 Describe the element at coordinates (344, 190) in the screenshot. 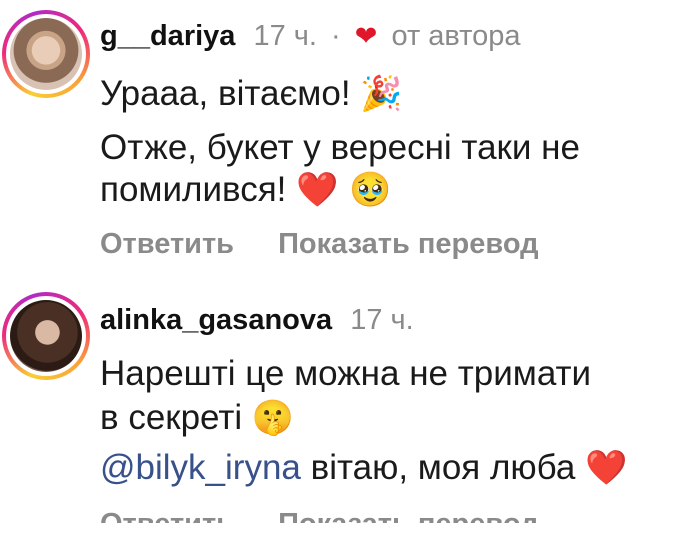

I see `heart-and-pleading-face-icon: ❤️ 🥹` at that location.